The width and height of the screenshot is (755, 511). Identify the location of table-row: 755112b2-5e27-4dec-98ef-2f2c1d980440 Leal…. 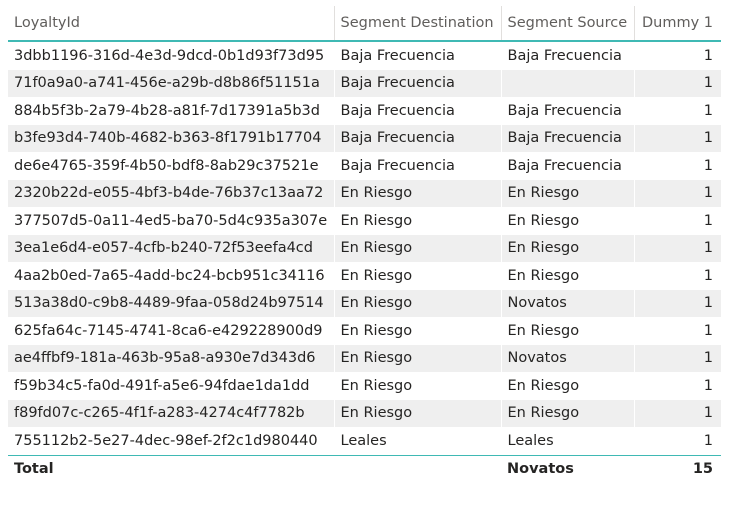
(364, 441).